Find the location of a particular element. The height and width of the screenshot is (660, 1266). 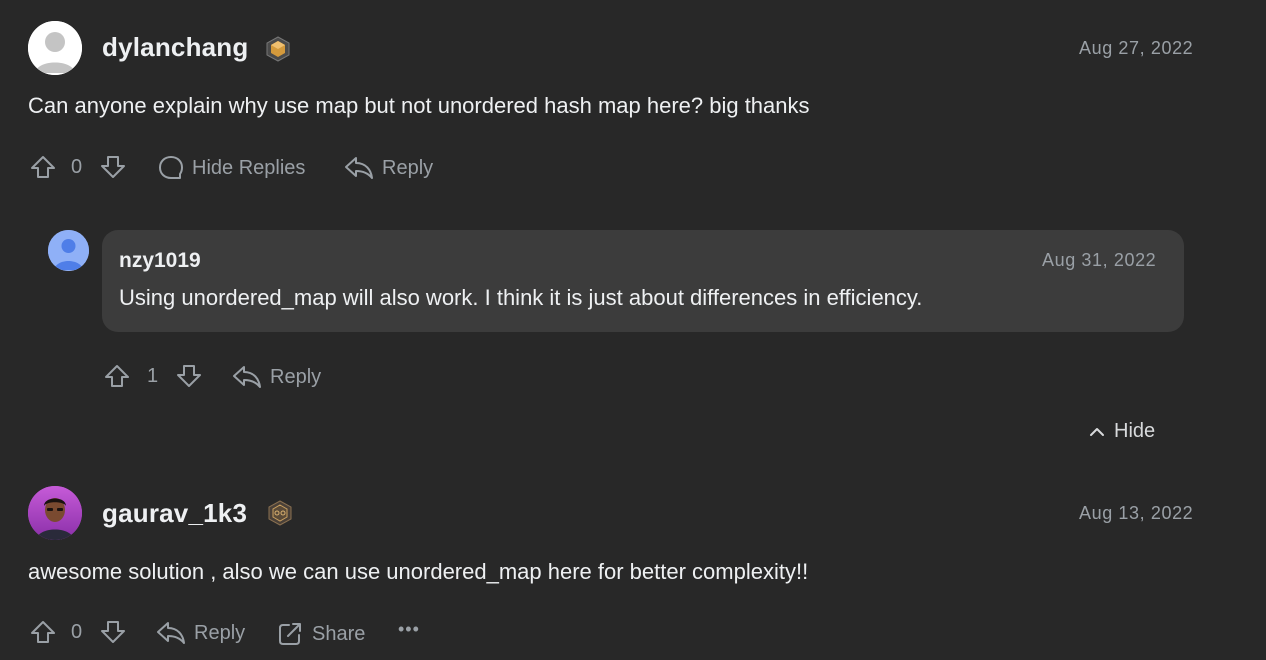

hide-button: Hide is located at coordinates (1121, 431).